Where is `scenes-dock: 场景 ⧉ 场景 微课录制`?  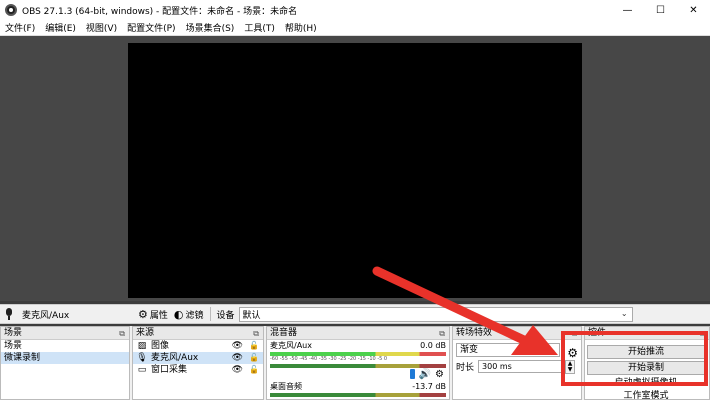
scenes-dock: 场景 ⧉ 场景 微课录制 is located at coordinates (65, 363).